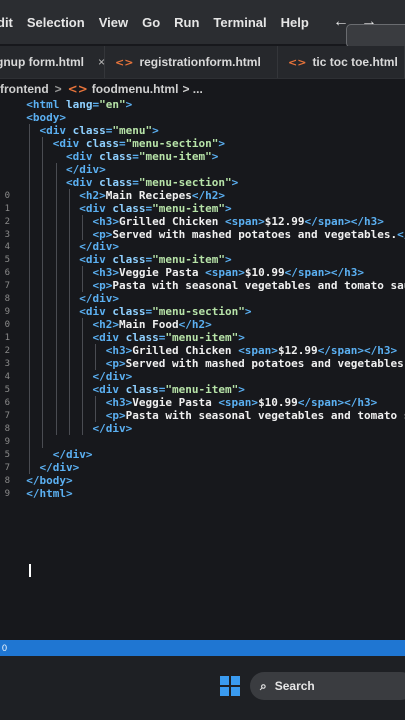  Describe the element at coordinates (355, 62) in the screenshot. I see `tab-label: tic toc toe.html` at that location.